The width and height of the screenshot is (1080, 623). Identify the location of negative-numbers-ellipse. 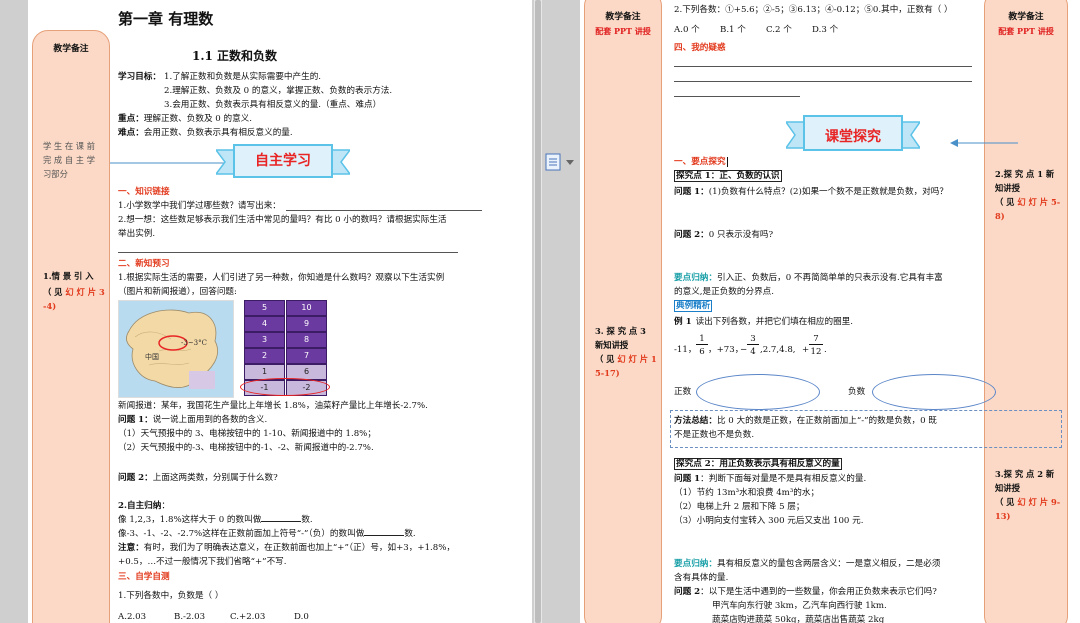
(934, 392).